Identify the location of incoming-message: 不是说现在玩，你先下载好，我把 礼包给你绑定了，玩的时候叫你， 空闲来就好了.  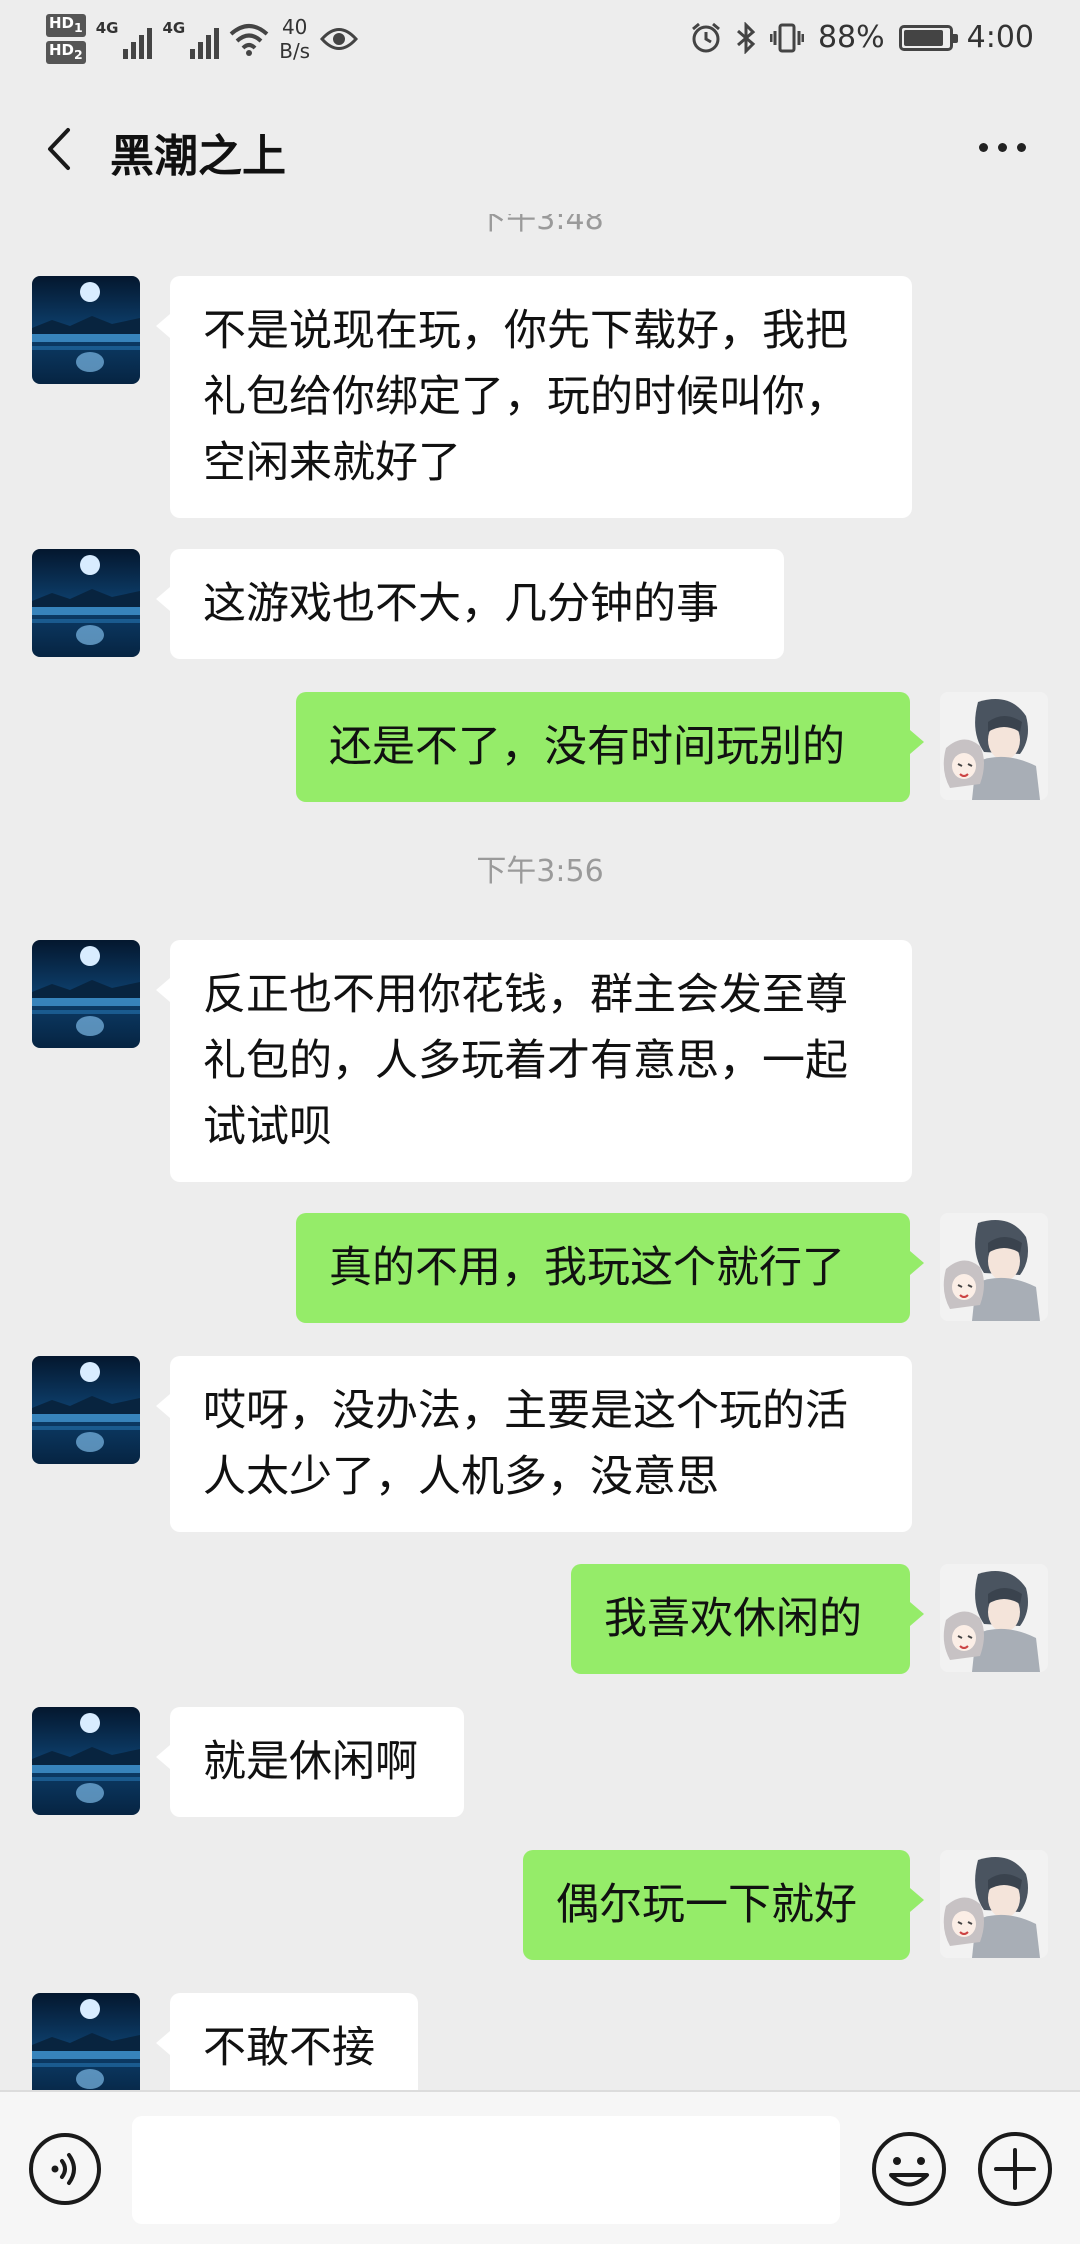
(534, 397).